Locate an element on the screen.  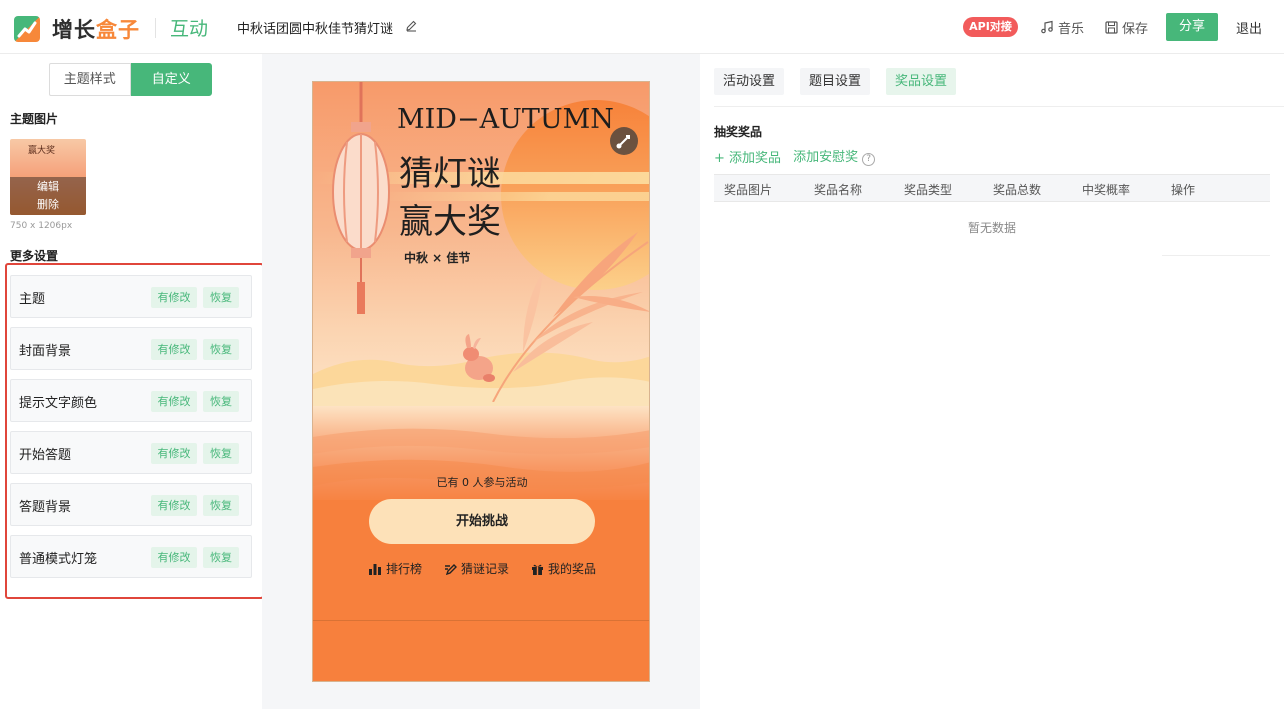
tab-activity-settings: 活动设置 is located at coordinates (749, 81).